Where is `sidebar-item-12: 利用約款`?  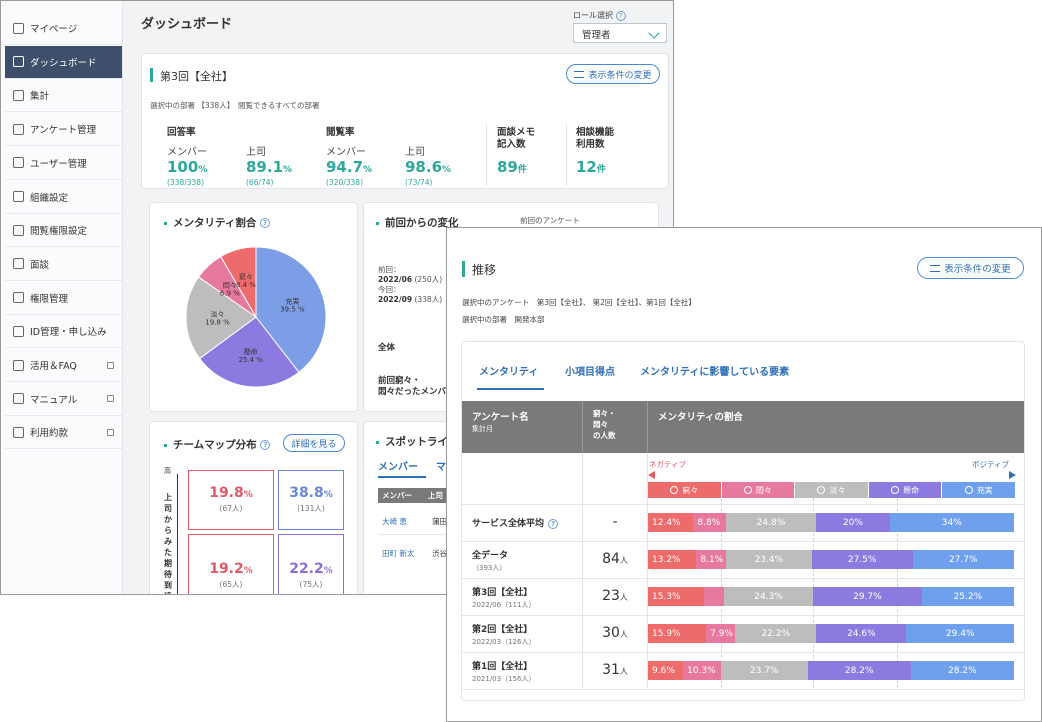 sidebar-item-12: 利用約款 is located at coordinates (63, 433).